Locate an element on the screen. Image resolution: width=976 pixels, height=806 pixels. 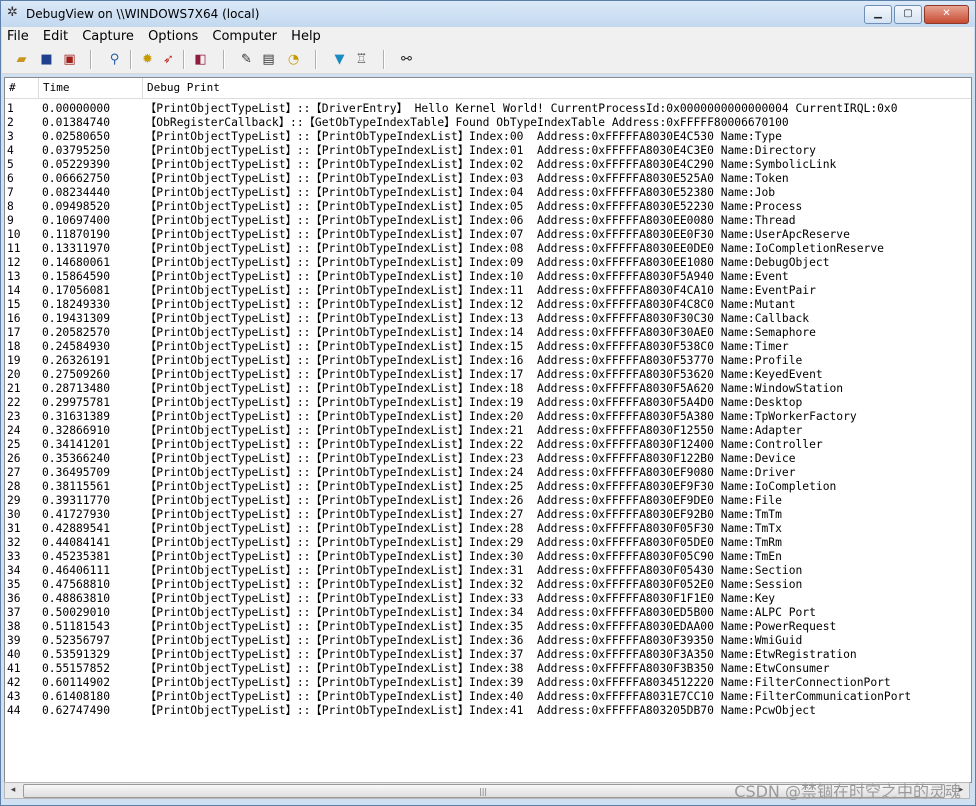
open-icon: ▰ is located at coordinates (21, 59).